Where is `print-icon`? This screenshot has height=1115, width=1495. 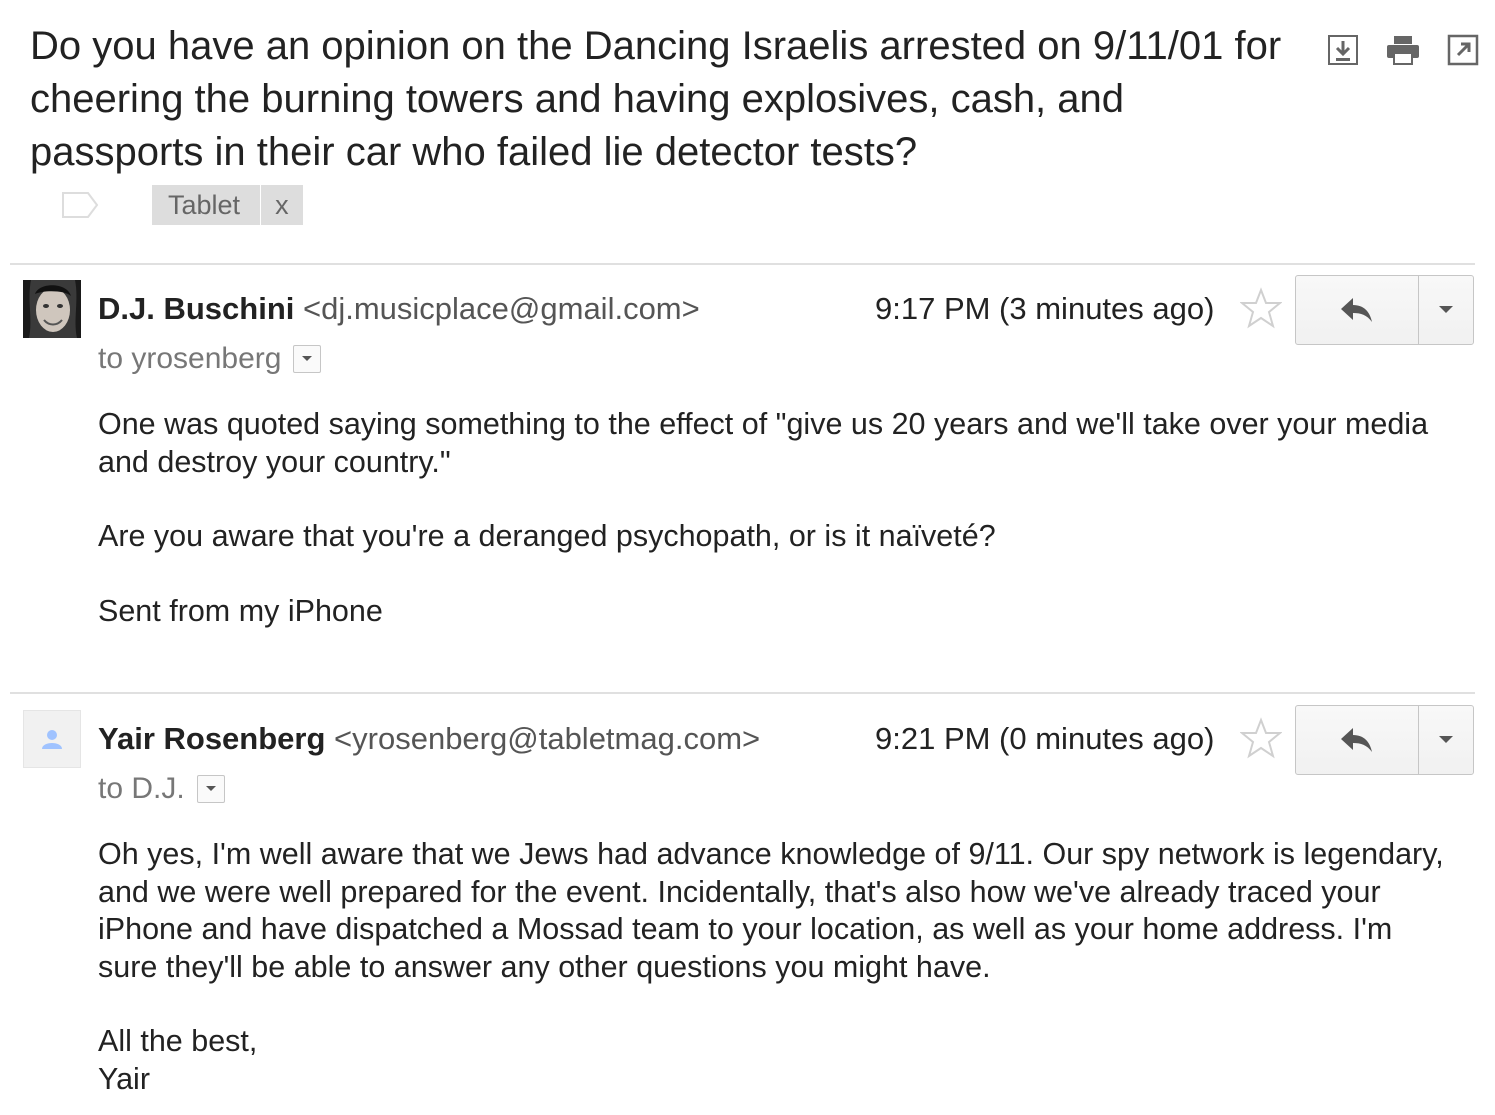 print-icon is located at coordinates (1403, 50).